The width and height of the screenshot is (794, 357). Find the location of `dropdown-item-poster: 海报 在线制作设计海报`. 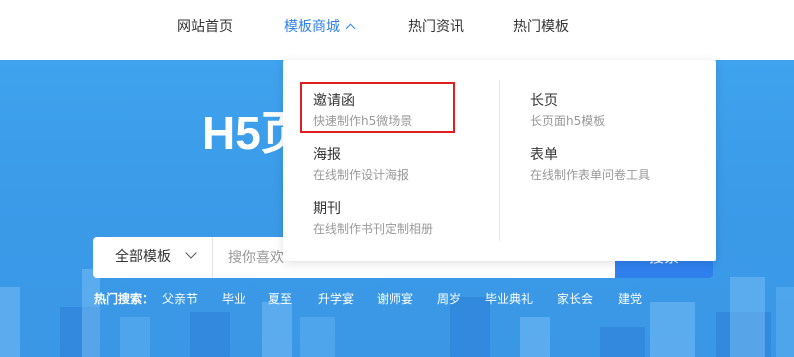

dropdown-item-poster: 海报 在线制作设计海报 is located at coordinates (393, 169).